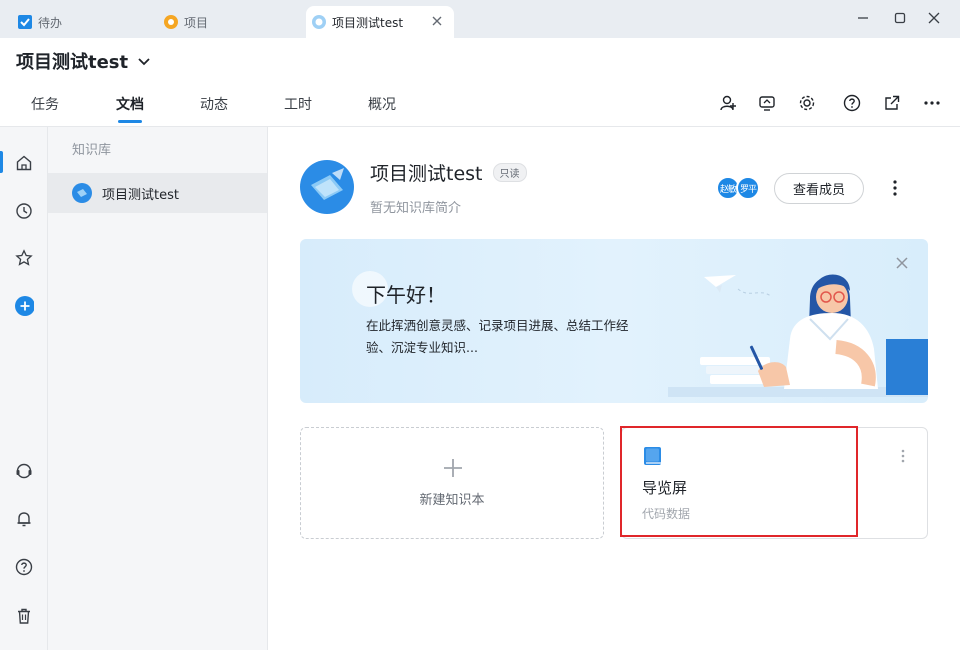 This screenshot has height=650, width=960. I want to click on gear-icon, so click(807, 103).